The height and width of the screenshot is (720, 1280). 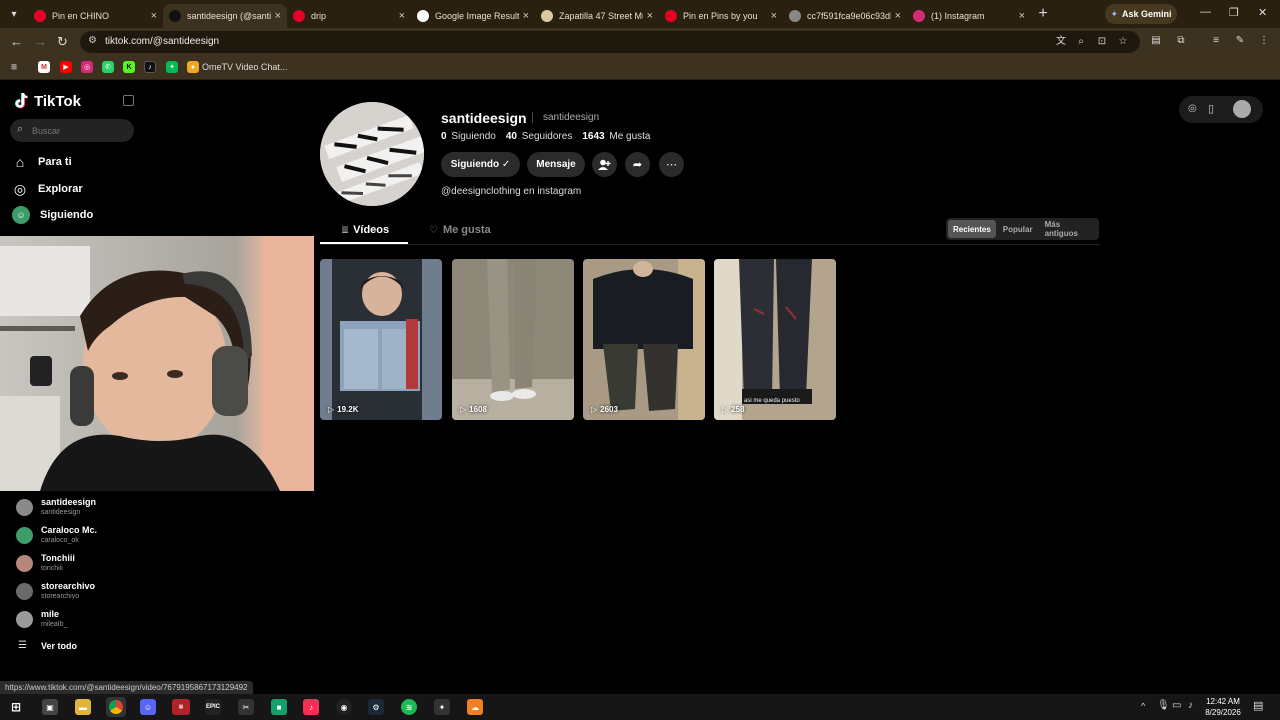 I want to click on browser-tab: Zapatilla 47 Street Mu ×, so click(x=597, y=16).